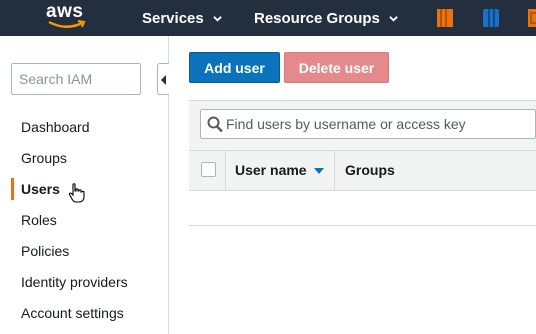 The image size is (536, 334). What do you see at coordinates (491, 18) in the screenshot?
I see `s3-icon` at bounding box center [491, 18].